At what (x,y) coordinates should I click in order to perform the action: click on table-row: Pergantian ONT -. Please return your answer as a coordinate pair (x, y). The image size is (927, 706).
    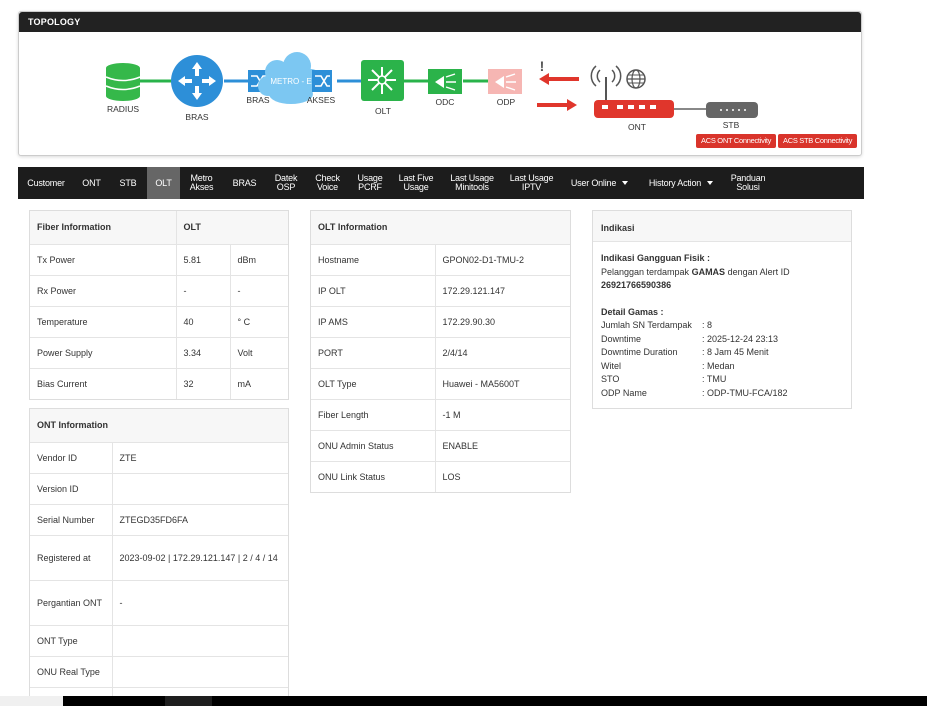
    Looking at the image, I should click on (159, 603).